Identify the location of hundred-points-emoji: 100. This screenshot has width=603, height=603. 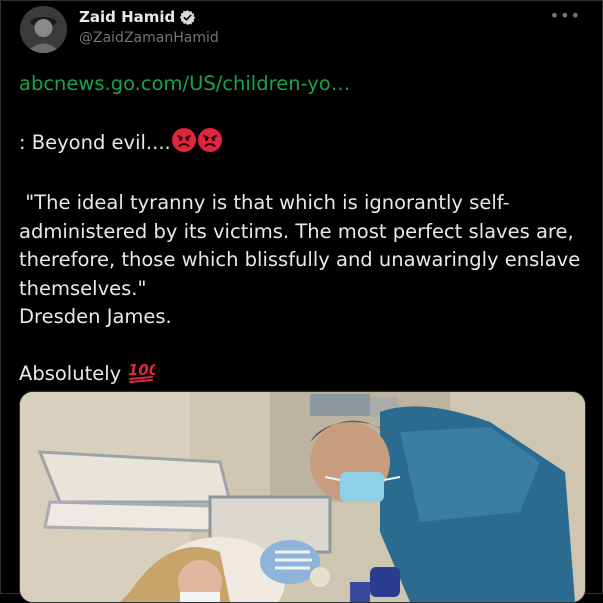
(143, 376).